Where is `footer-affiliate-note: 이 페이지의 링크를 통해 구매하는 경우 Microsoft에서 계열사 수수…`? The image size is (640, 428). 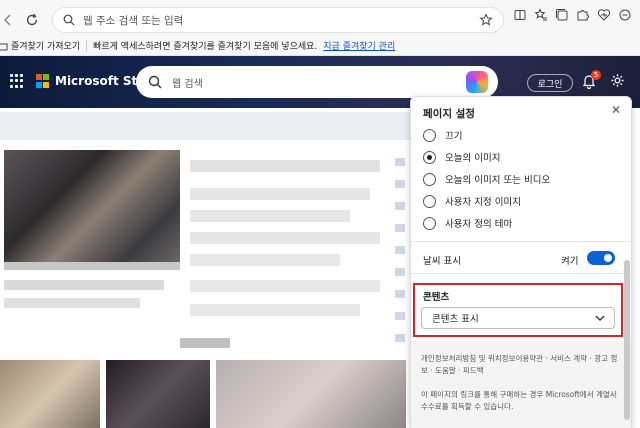
footer-affiliate-note: 이 페이지의 링크를 통해 구매하는 경우 Microsoft에서 계열사 수수… is located at coordinates (519, 400).